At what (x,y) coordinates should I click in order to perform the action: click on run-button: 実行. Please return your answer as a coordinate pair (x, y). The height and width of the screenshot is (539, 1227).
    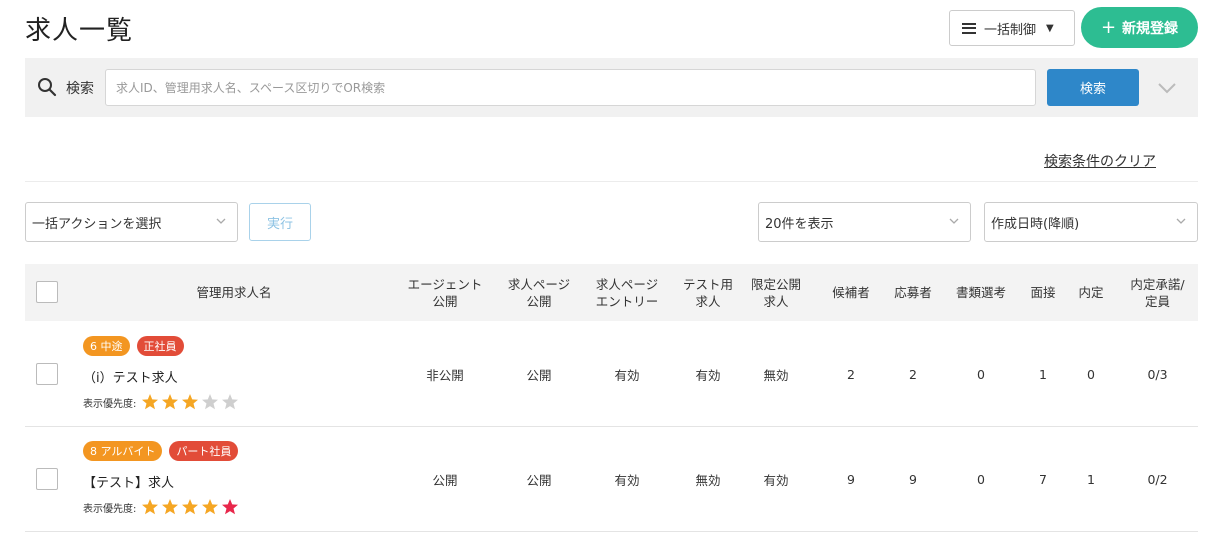
    Looking at the image, I should click on (280, 222).